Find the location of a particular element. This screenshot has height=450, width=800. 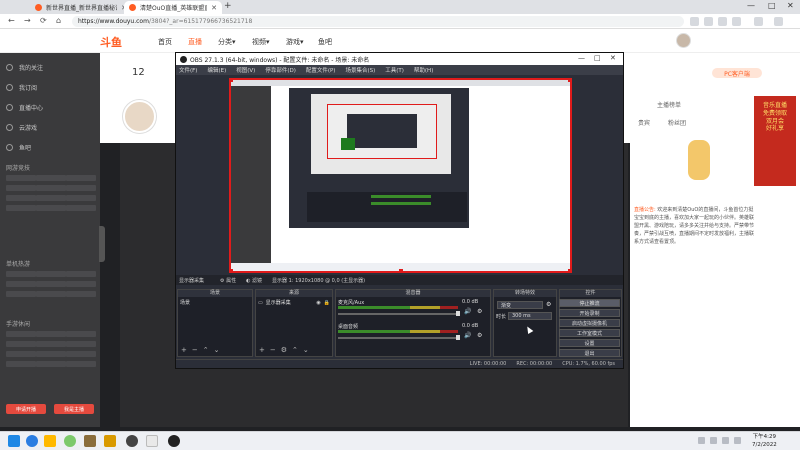

tab-rank: 主播榜单 is located at coordinates (669, 104).